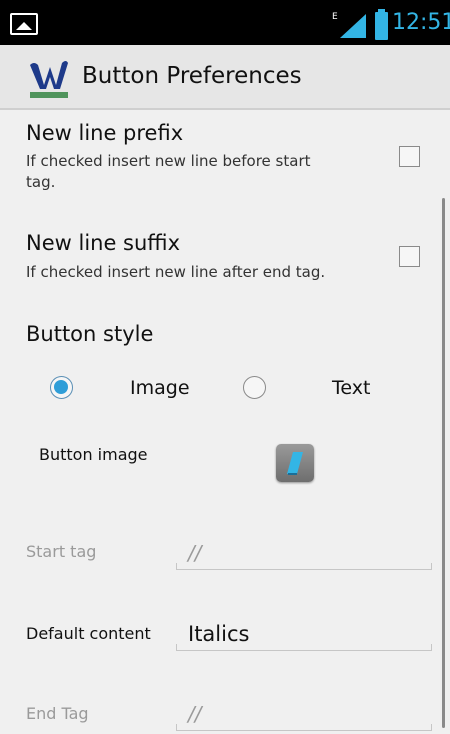 This screenshot has width=450, height=734. Describe the element at coordinates (219, 634) in the screenshot. I see `default-content-value: Italics` at that location.